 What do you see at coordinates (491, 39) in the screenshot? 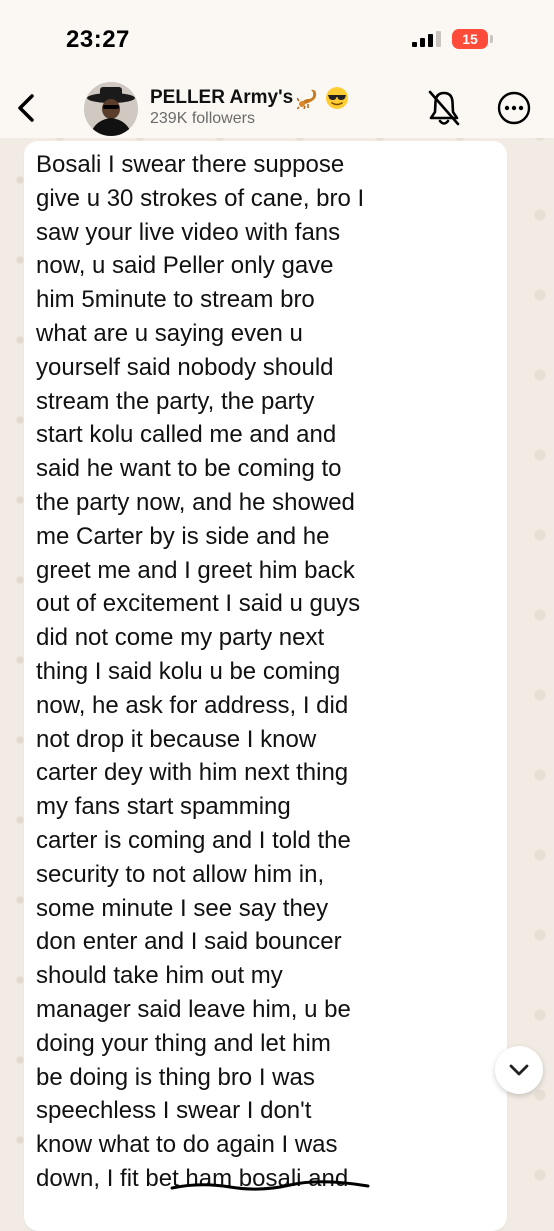
I see `battery-tip` at bounding box center [491, 39].